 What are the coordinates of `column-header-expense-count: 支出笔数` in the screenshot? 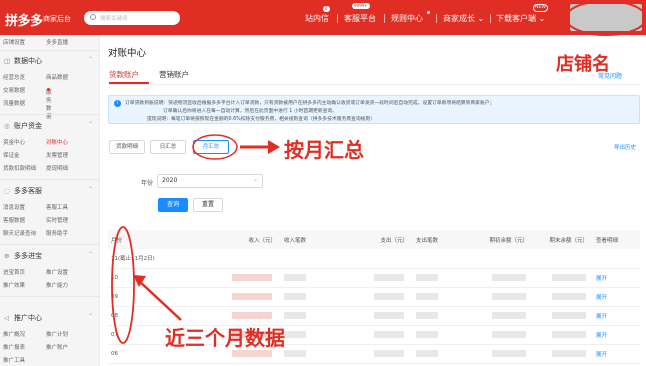 It's located at (427, 240).